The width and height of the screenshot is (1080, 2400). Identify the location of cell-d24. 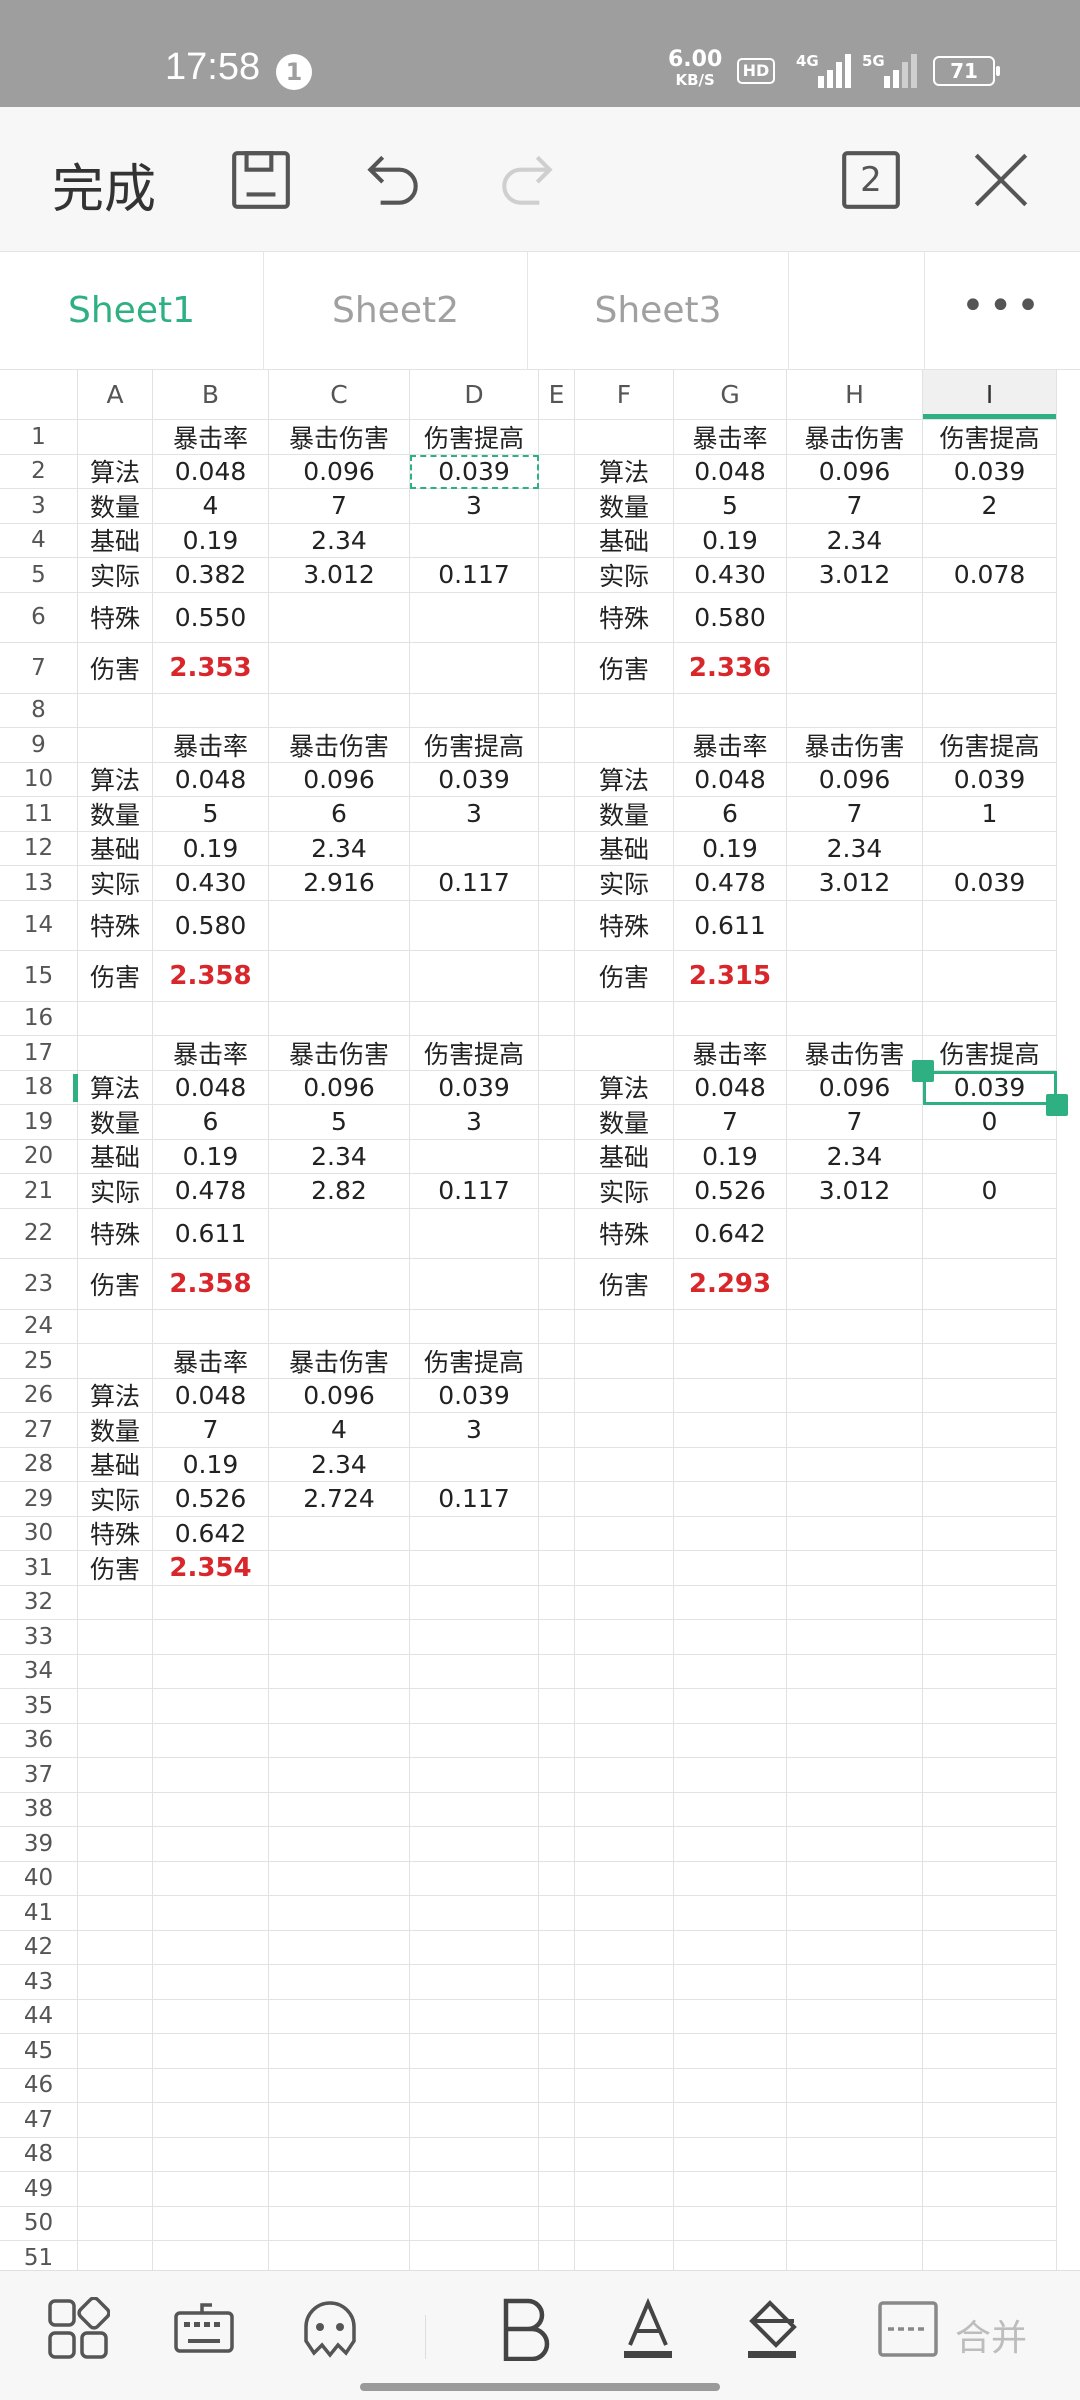
(474, 1326).